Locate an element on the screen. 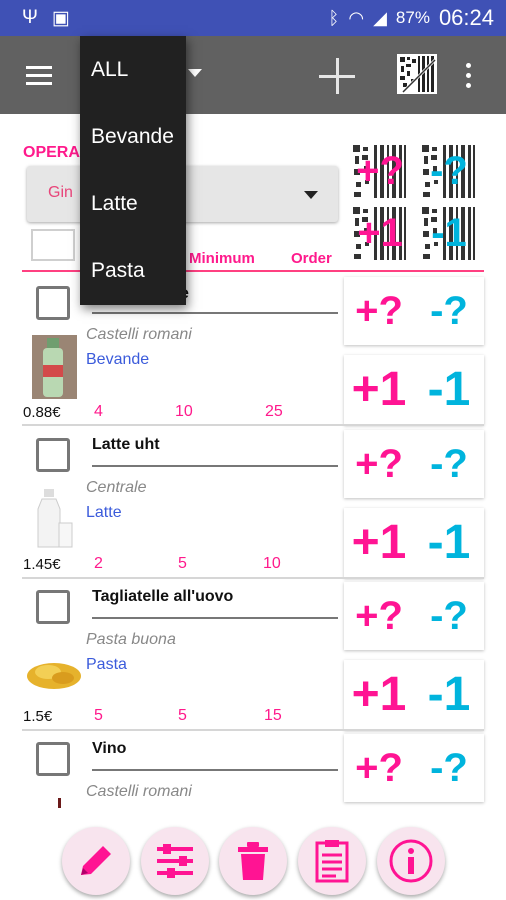  report-button is located at coordinates (332, 861).